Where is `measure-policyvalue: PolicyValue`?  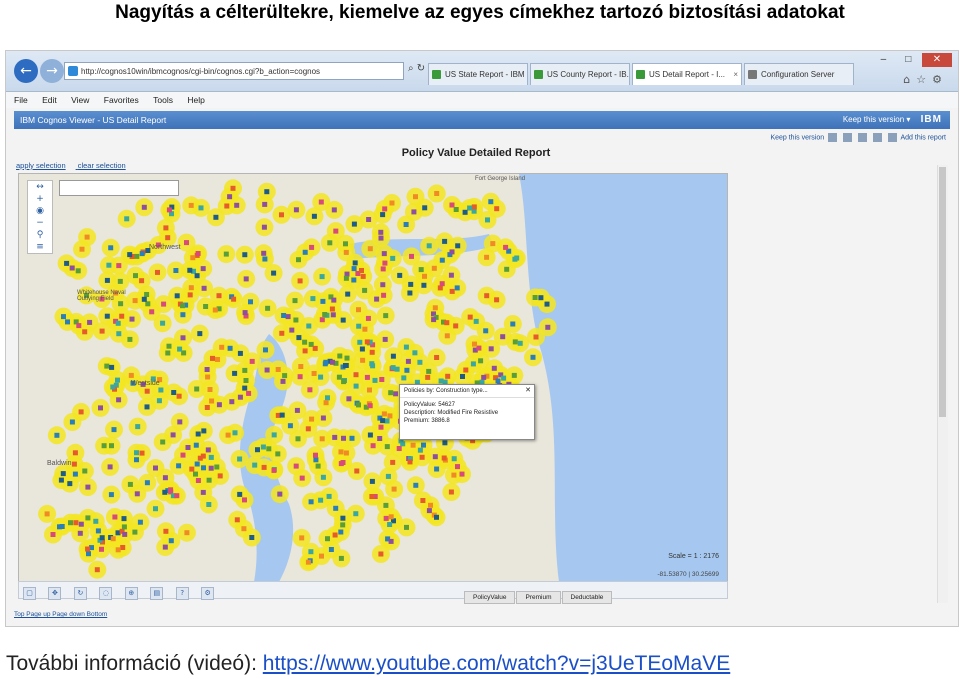 measure-policyvalue: PolicyValue is located at coordinates (490, 597).